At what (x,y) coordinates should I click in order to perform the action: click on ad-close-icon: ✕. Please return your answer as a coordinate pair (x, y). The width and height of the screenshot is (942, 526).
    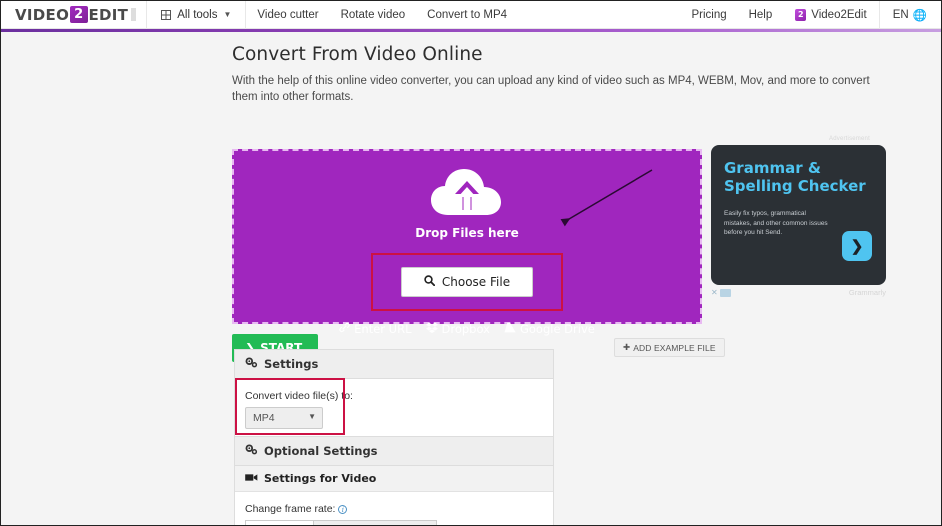
    Looking at the image, I should click on (714, 292).